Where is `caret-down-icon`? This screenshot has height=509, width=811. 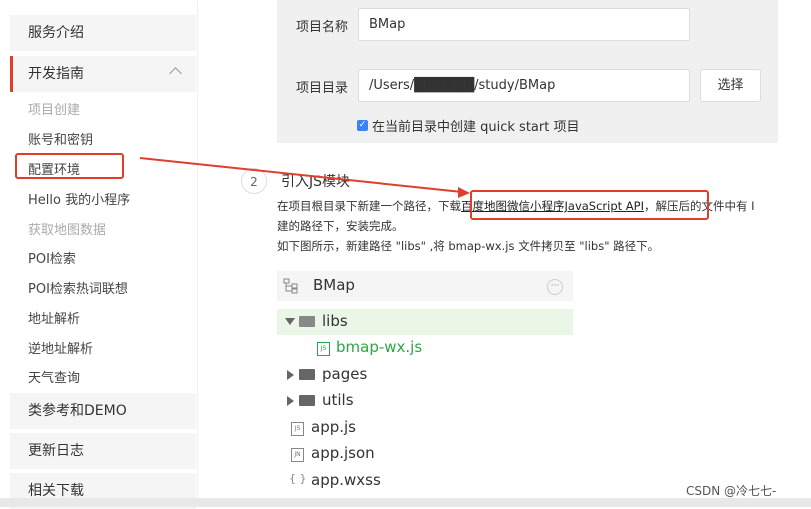 caret-down-icon is located at coordinates (290, 321).